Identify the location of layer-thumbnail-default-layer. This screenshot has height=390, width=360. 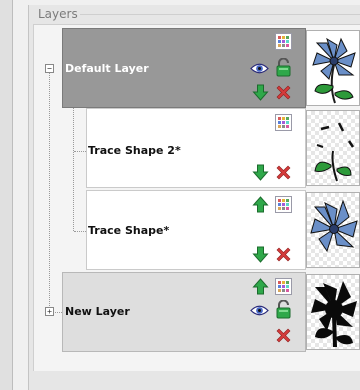
(333, 68).